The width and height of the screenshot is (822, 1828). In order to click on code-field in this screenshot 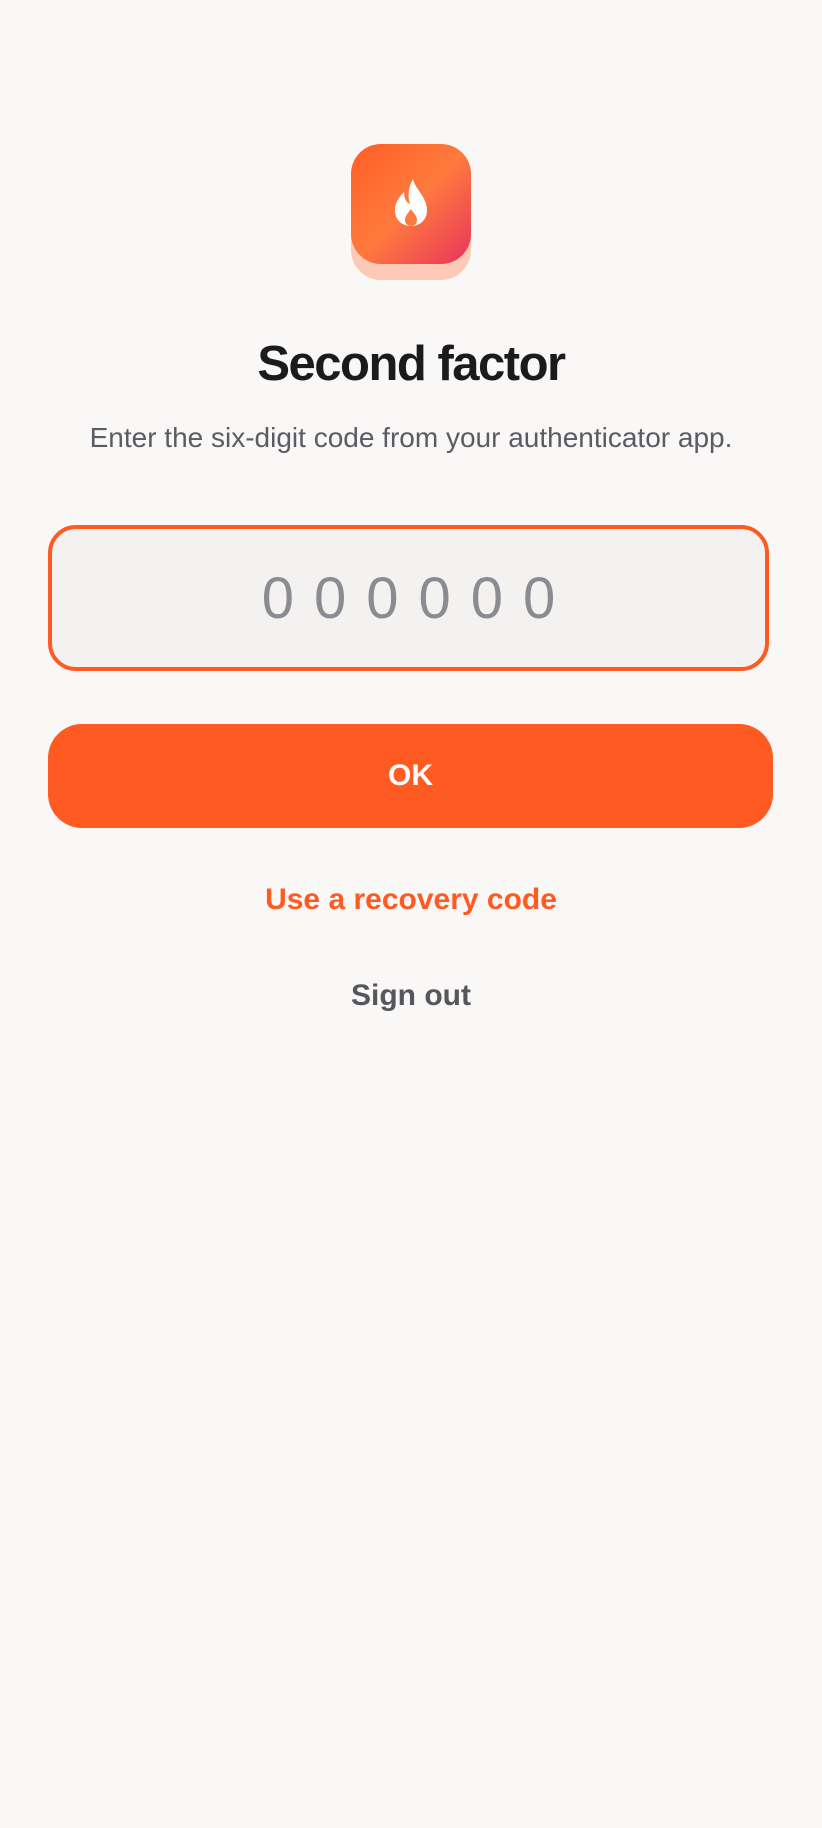, I will do `click(408, 598)`.